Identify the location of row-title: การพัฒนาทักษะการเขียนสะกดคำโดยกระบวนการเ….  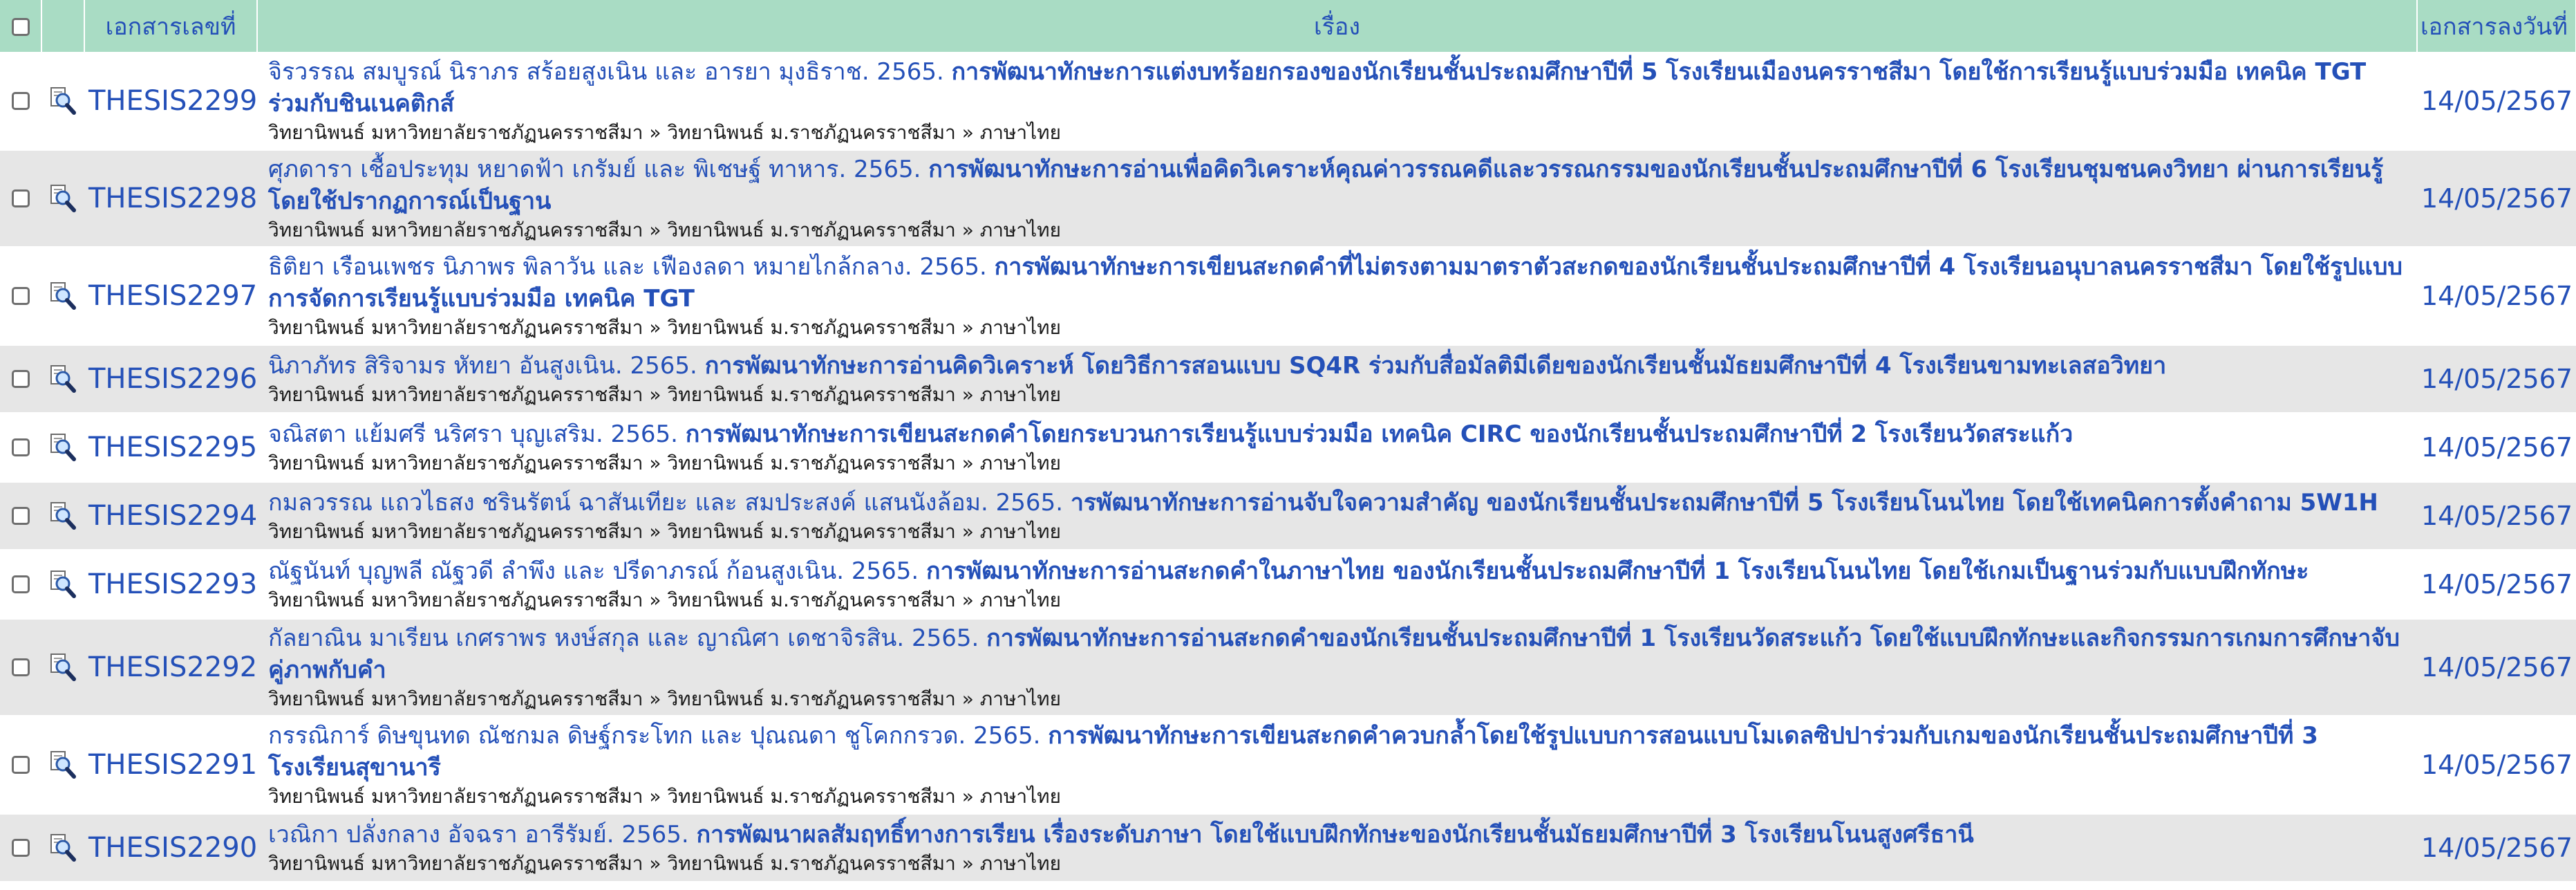
(1379, 434).